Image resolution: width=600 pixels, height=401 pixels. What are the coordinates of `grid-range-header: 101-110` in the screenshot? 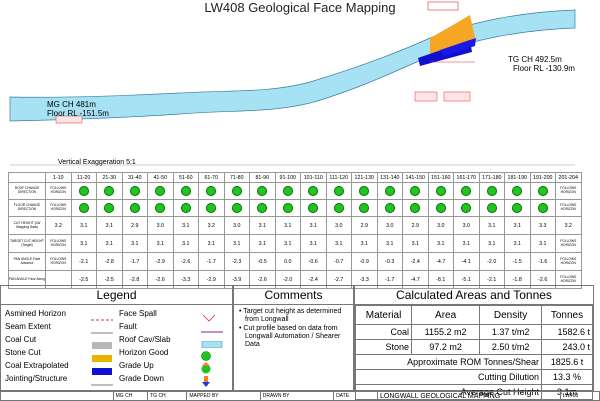 It's located at (313, 177).